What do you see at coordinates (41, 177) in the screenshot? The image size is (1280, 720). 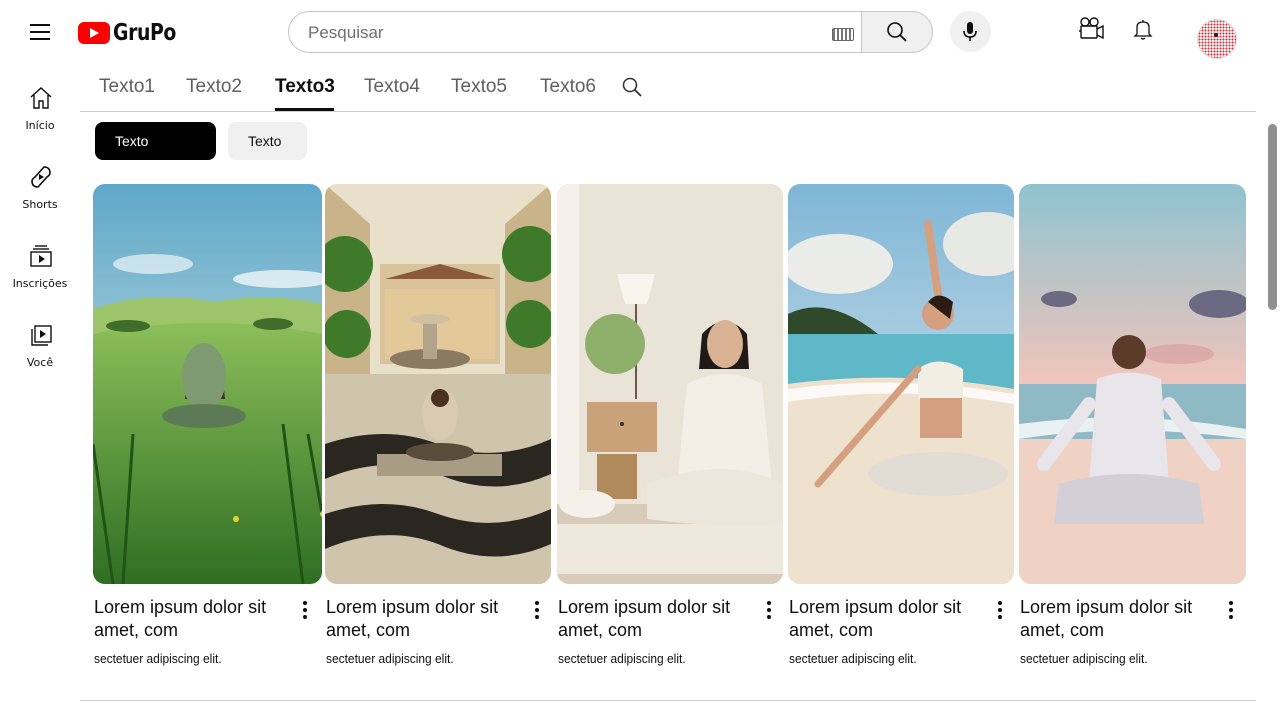 I see `shorts-icon` at bounding box center [41, 177].